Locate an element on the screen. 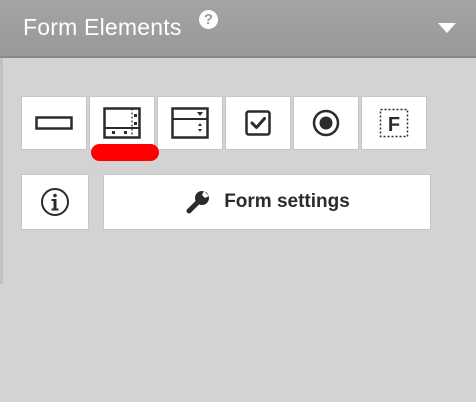 This screenshot has width=476, height=402. text-field-icon is located at coordinates (54, 123).